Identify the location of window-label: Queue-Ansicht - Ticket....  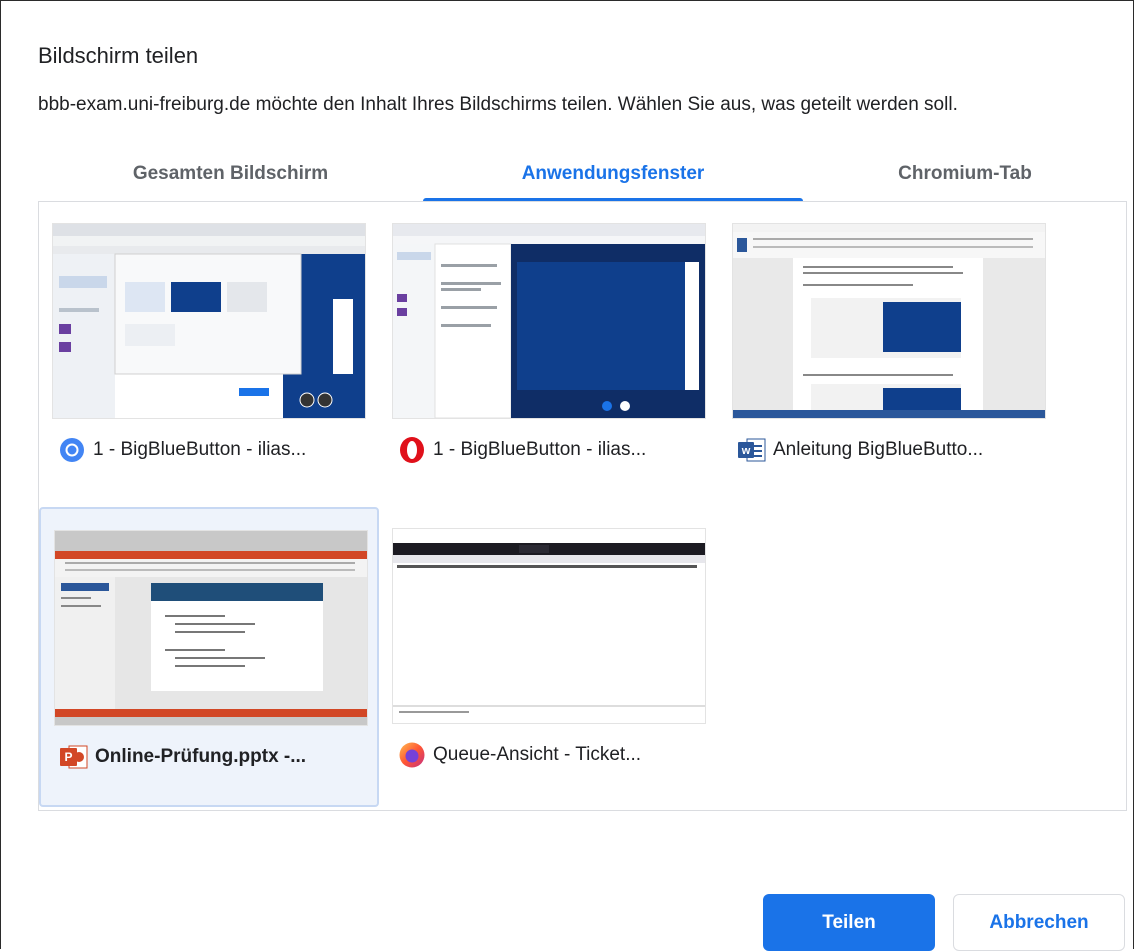
(555, 755).